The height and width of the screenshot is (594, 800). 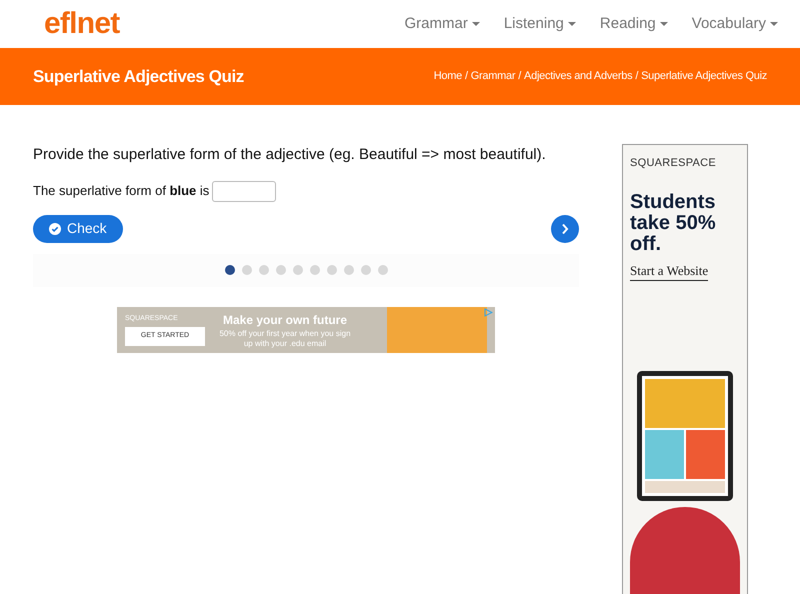 I want to click on next-button, so click(x=565, y=228).